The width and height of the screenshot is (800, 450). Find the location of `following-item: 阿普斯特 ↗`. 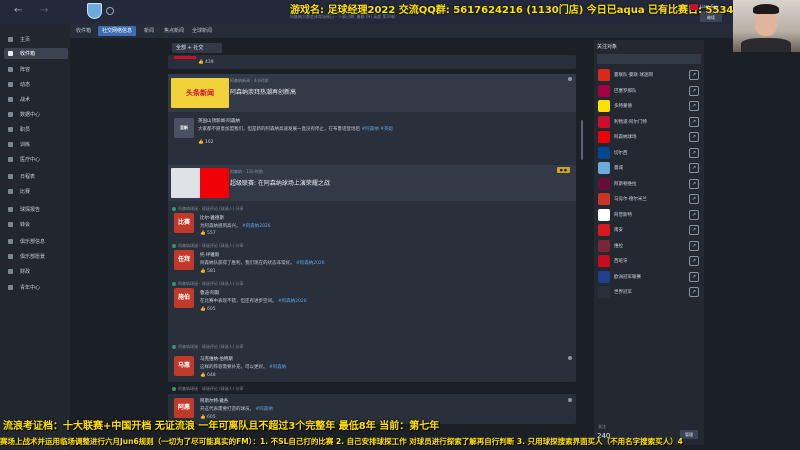

following-item: 阿普斯特 ↗ is located at coordinates (649, 215).